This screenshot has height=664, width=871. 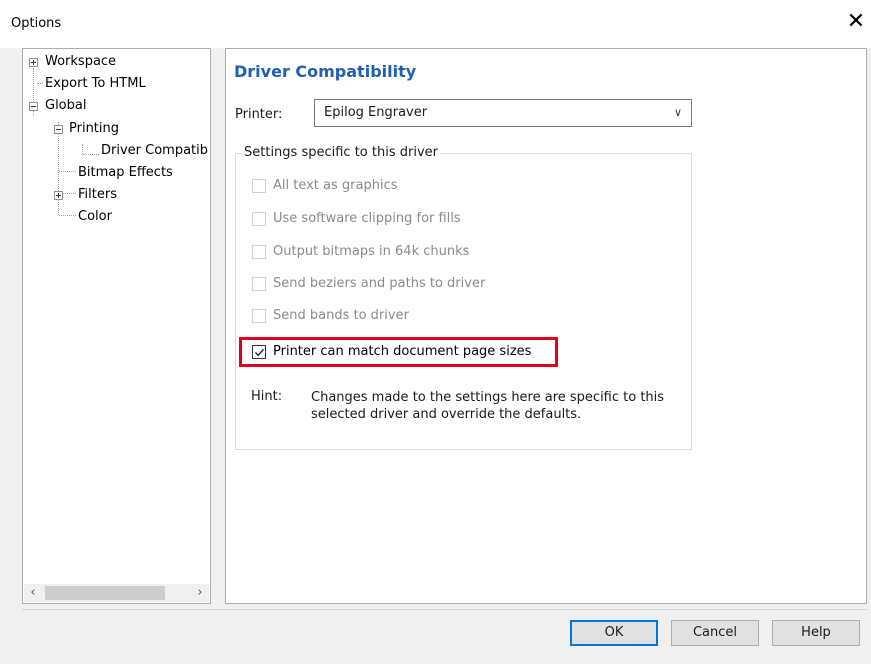 What do you see at coordinates (36, 23) in the screenshot?
I see `dialog-title: Options` at bounding box center [36, 23].